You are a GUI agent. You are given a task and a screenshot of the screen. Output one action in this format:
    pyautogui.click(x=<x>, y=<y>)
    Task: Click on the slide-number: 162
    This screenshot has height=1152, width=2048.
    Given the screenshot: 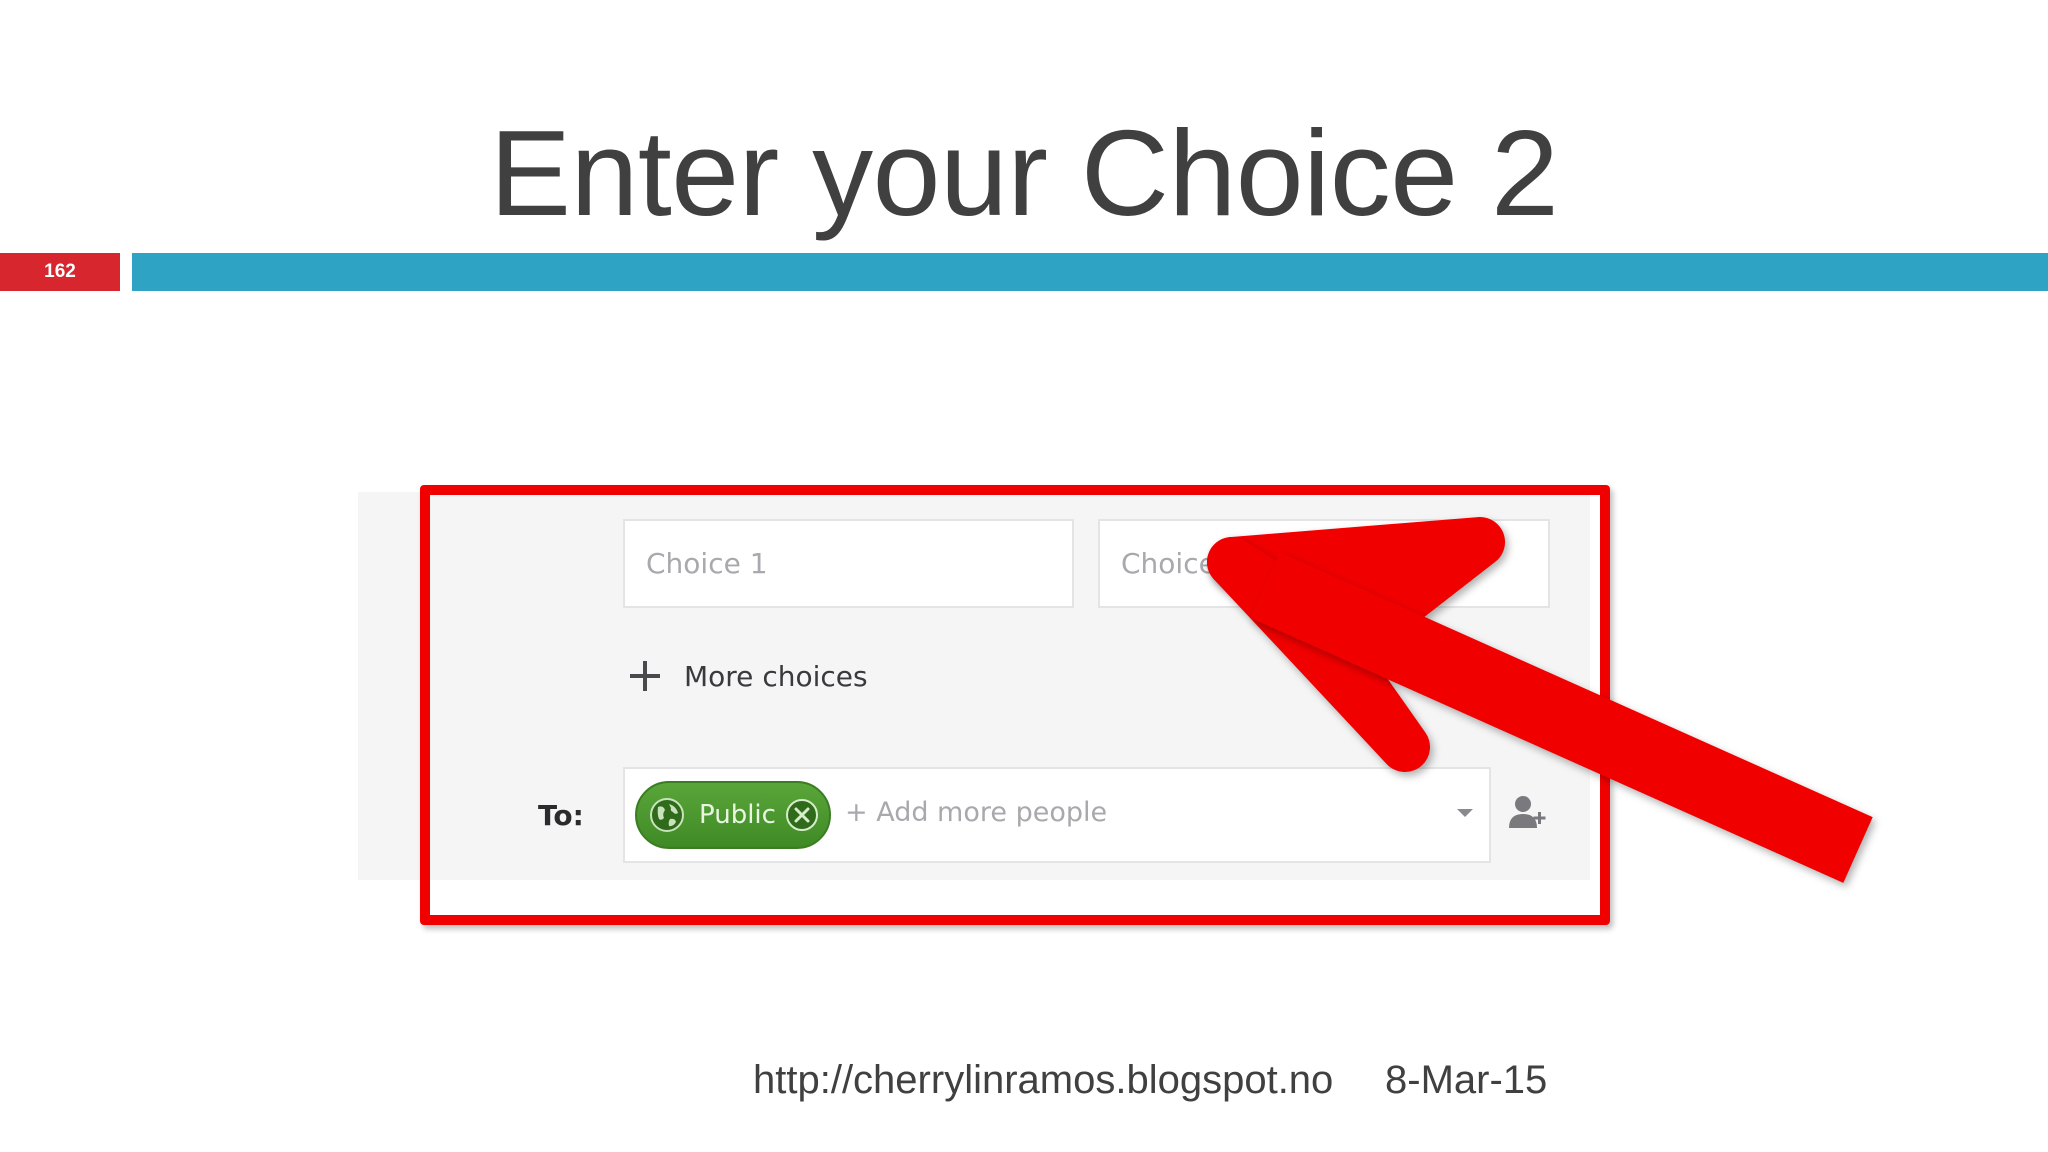 What is the action you would take?
    pyautogui.click(x=60, y=272)
    